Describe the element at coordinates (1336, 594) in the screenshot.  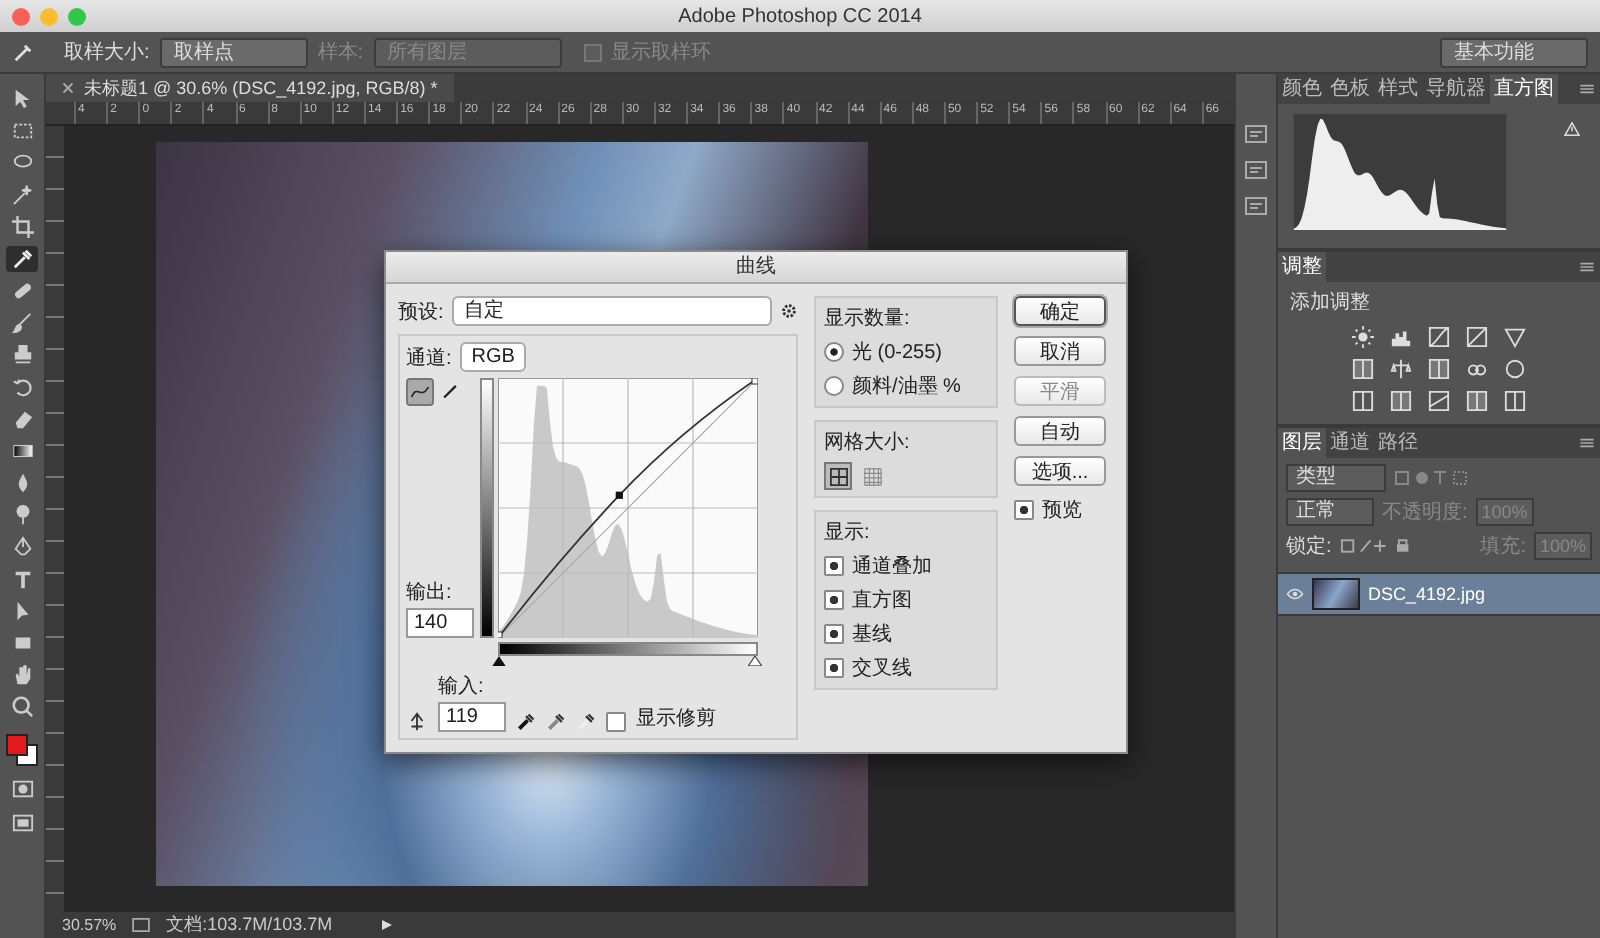
I see `layer-thumbnail` at that location.